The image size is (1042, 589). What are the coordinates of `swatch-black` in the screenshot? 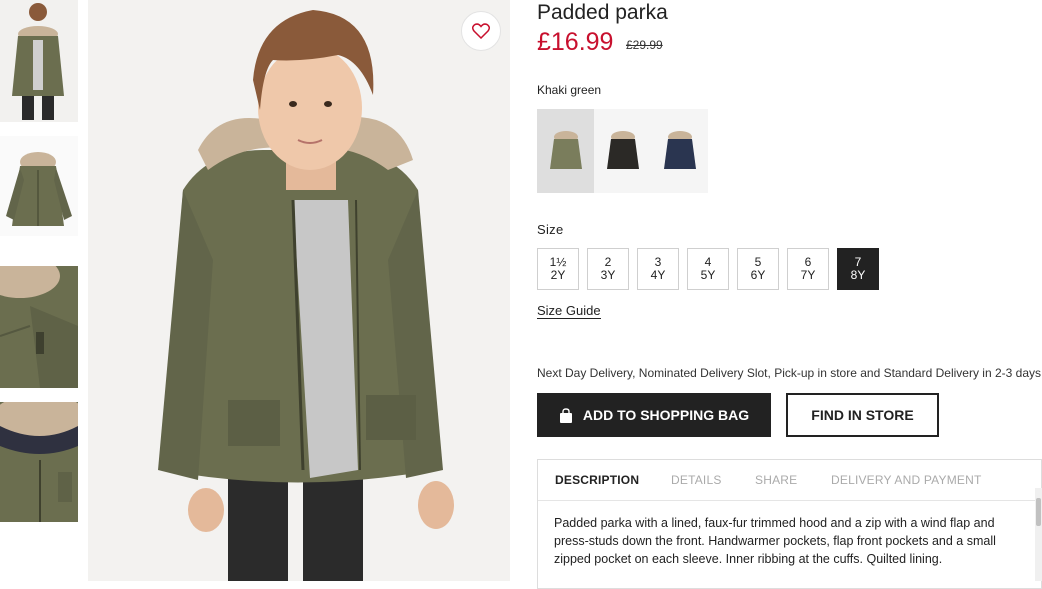 It's located at (622, 151).